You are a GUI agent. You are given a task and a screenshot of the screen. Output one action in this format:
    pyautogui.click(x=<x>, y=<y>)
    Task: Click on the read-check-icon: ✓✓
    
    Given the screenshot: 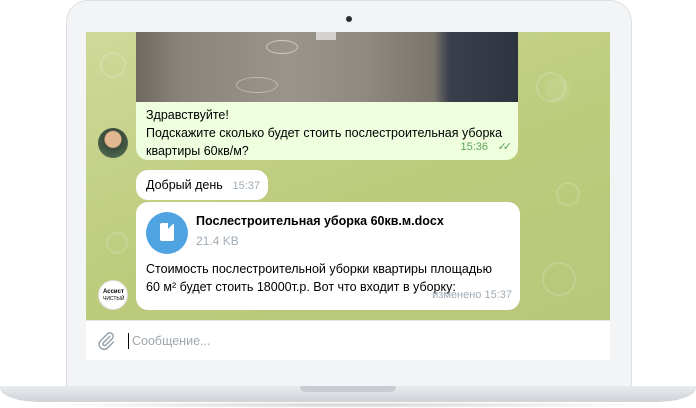 What is the action you would take?
    pyautogui.click(x=505, y=147)
    